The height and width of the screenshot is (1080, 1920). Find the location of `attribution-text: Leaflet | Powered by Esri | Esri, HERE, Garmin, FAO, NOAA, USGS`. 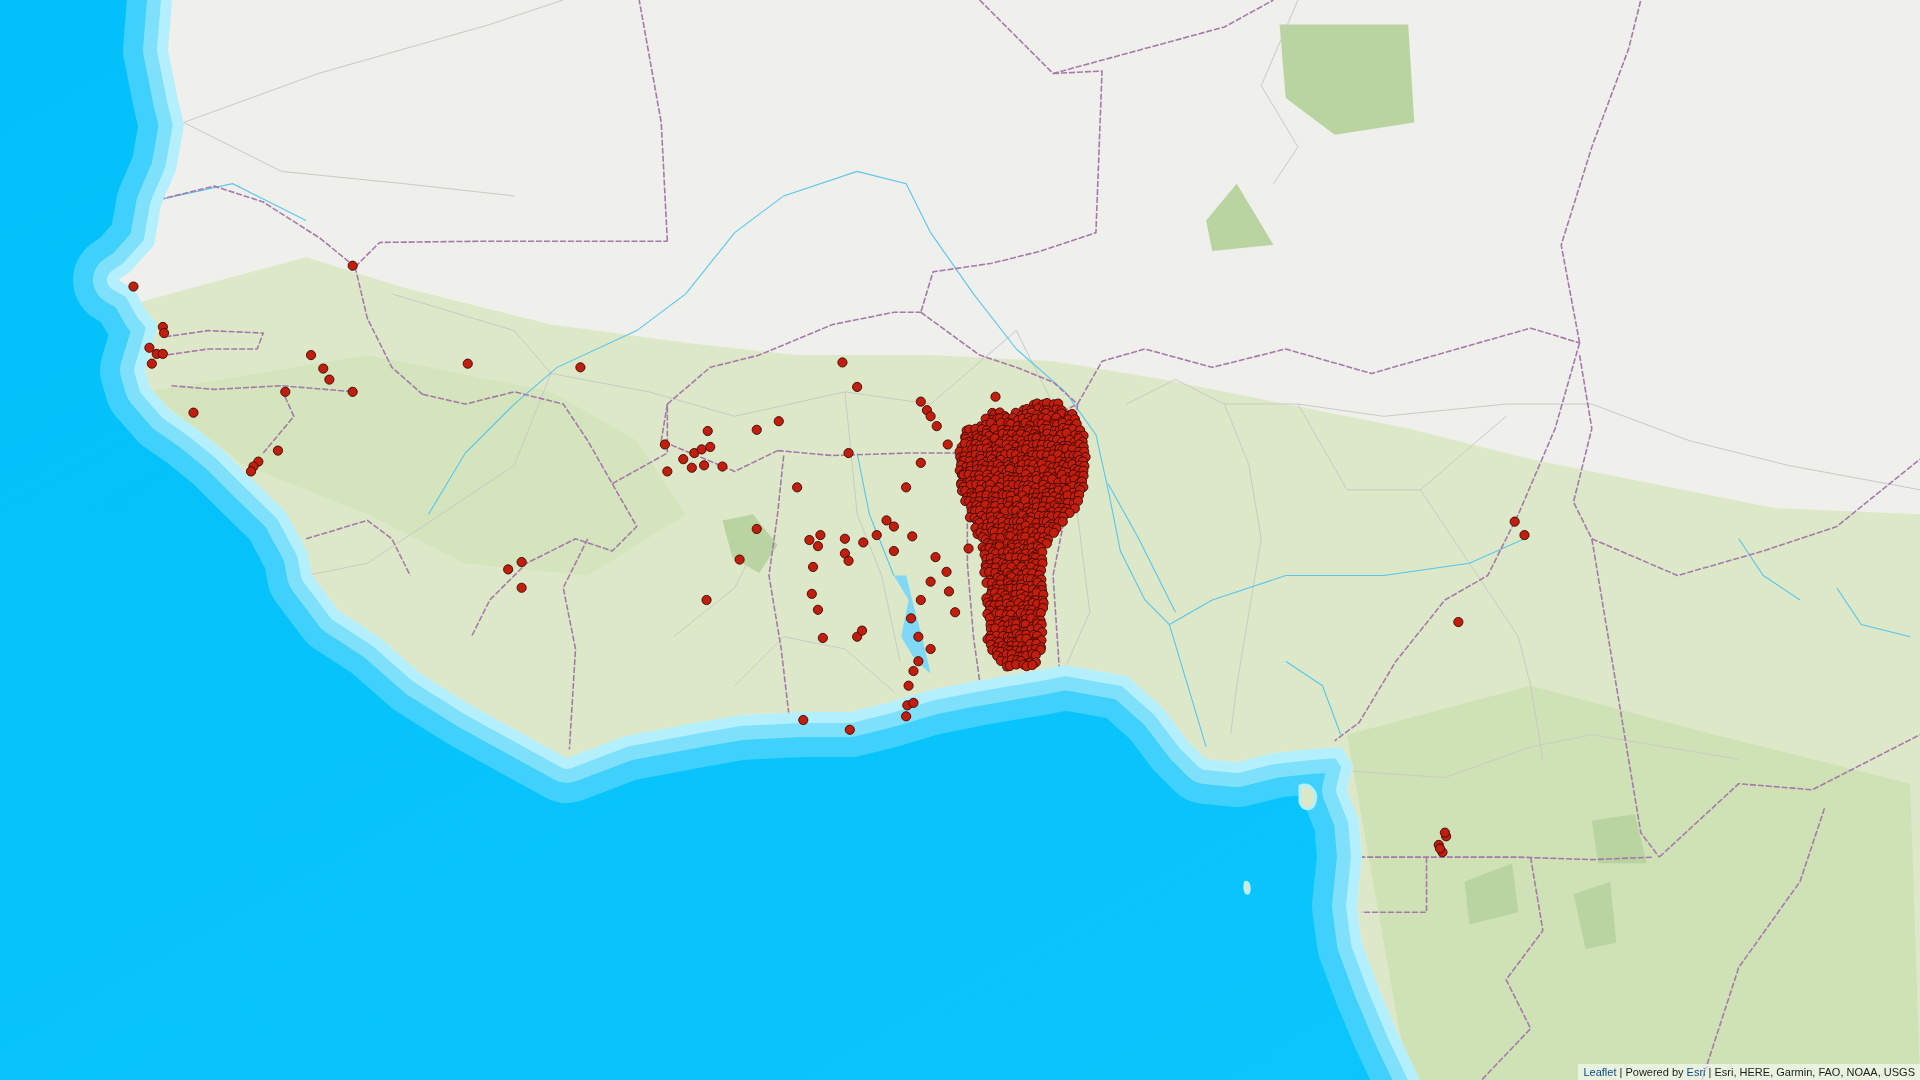

attribution-text: Leaflet | Powered by Esri | Esri, HERE, Garmin, FAO, NOAA, USGS is located at coordinates (1749, 1072).